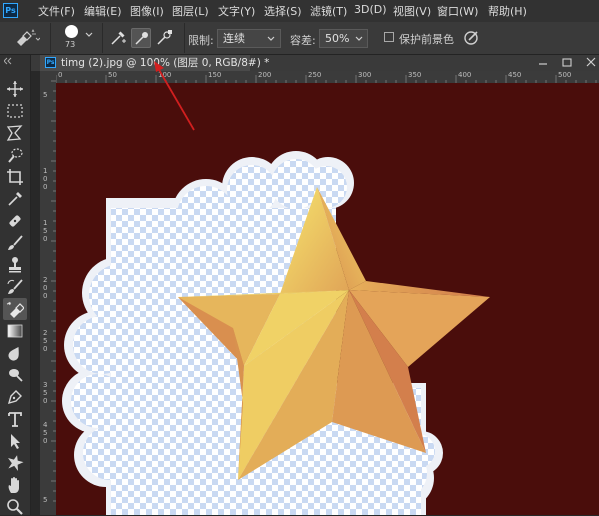  I want to click on blur-tool-icon, so click(15, 353).